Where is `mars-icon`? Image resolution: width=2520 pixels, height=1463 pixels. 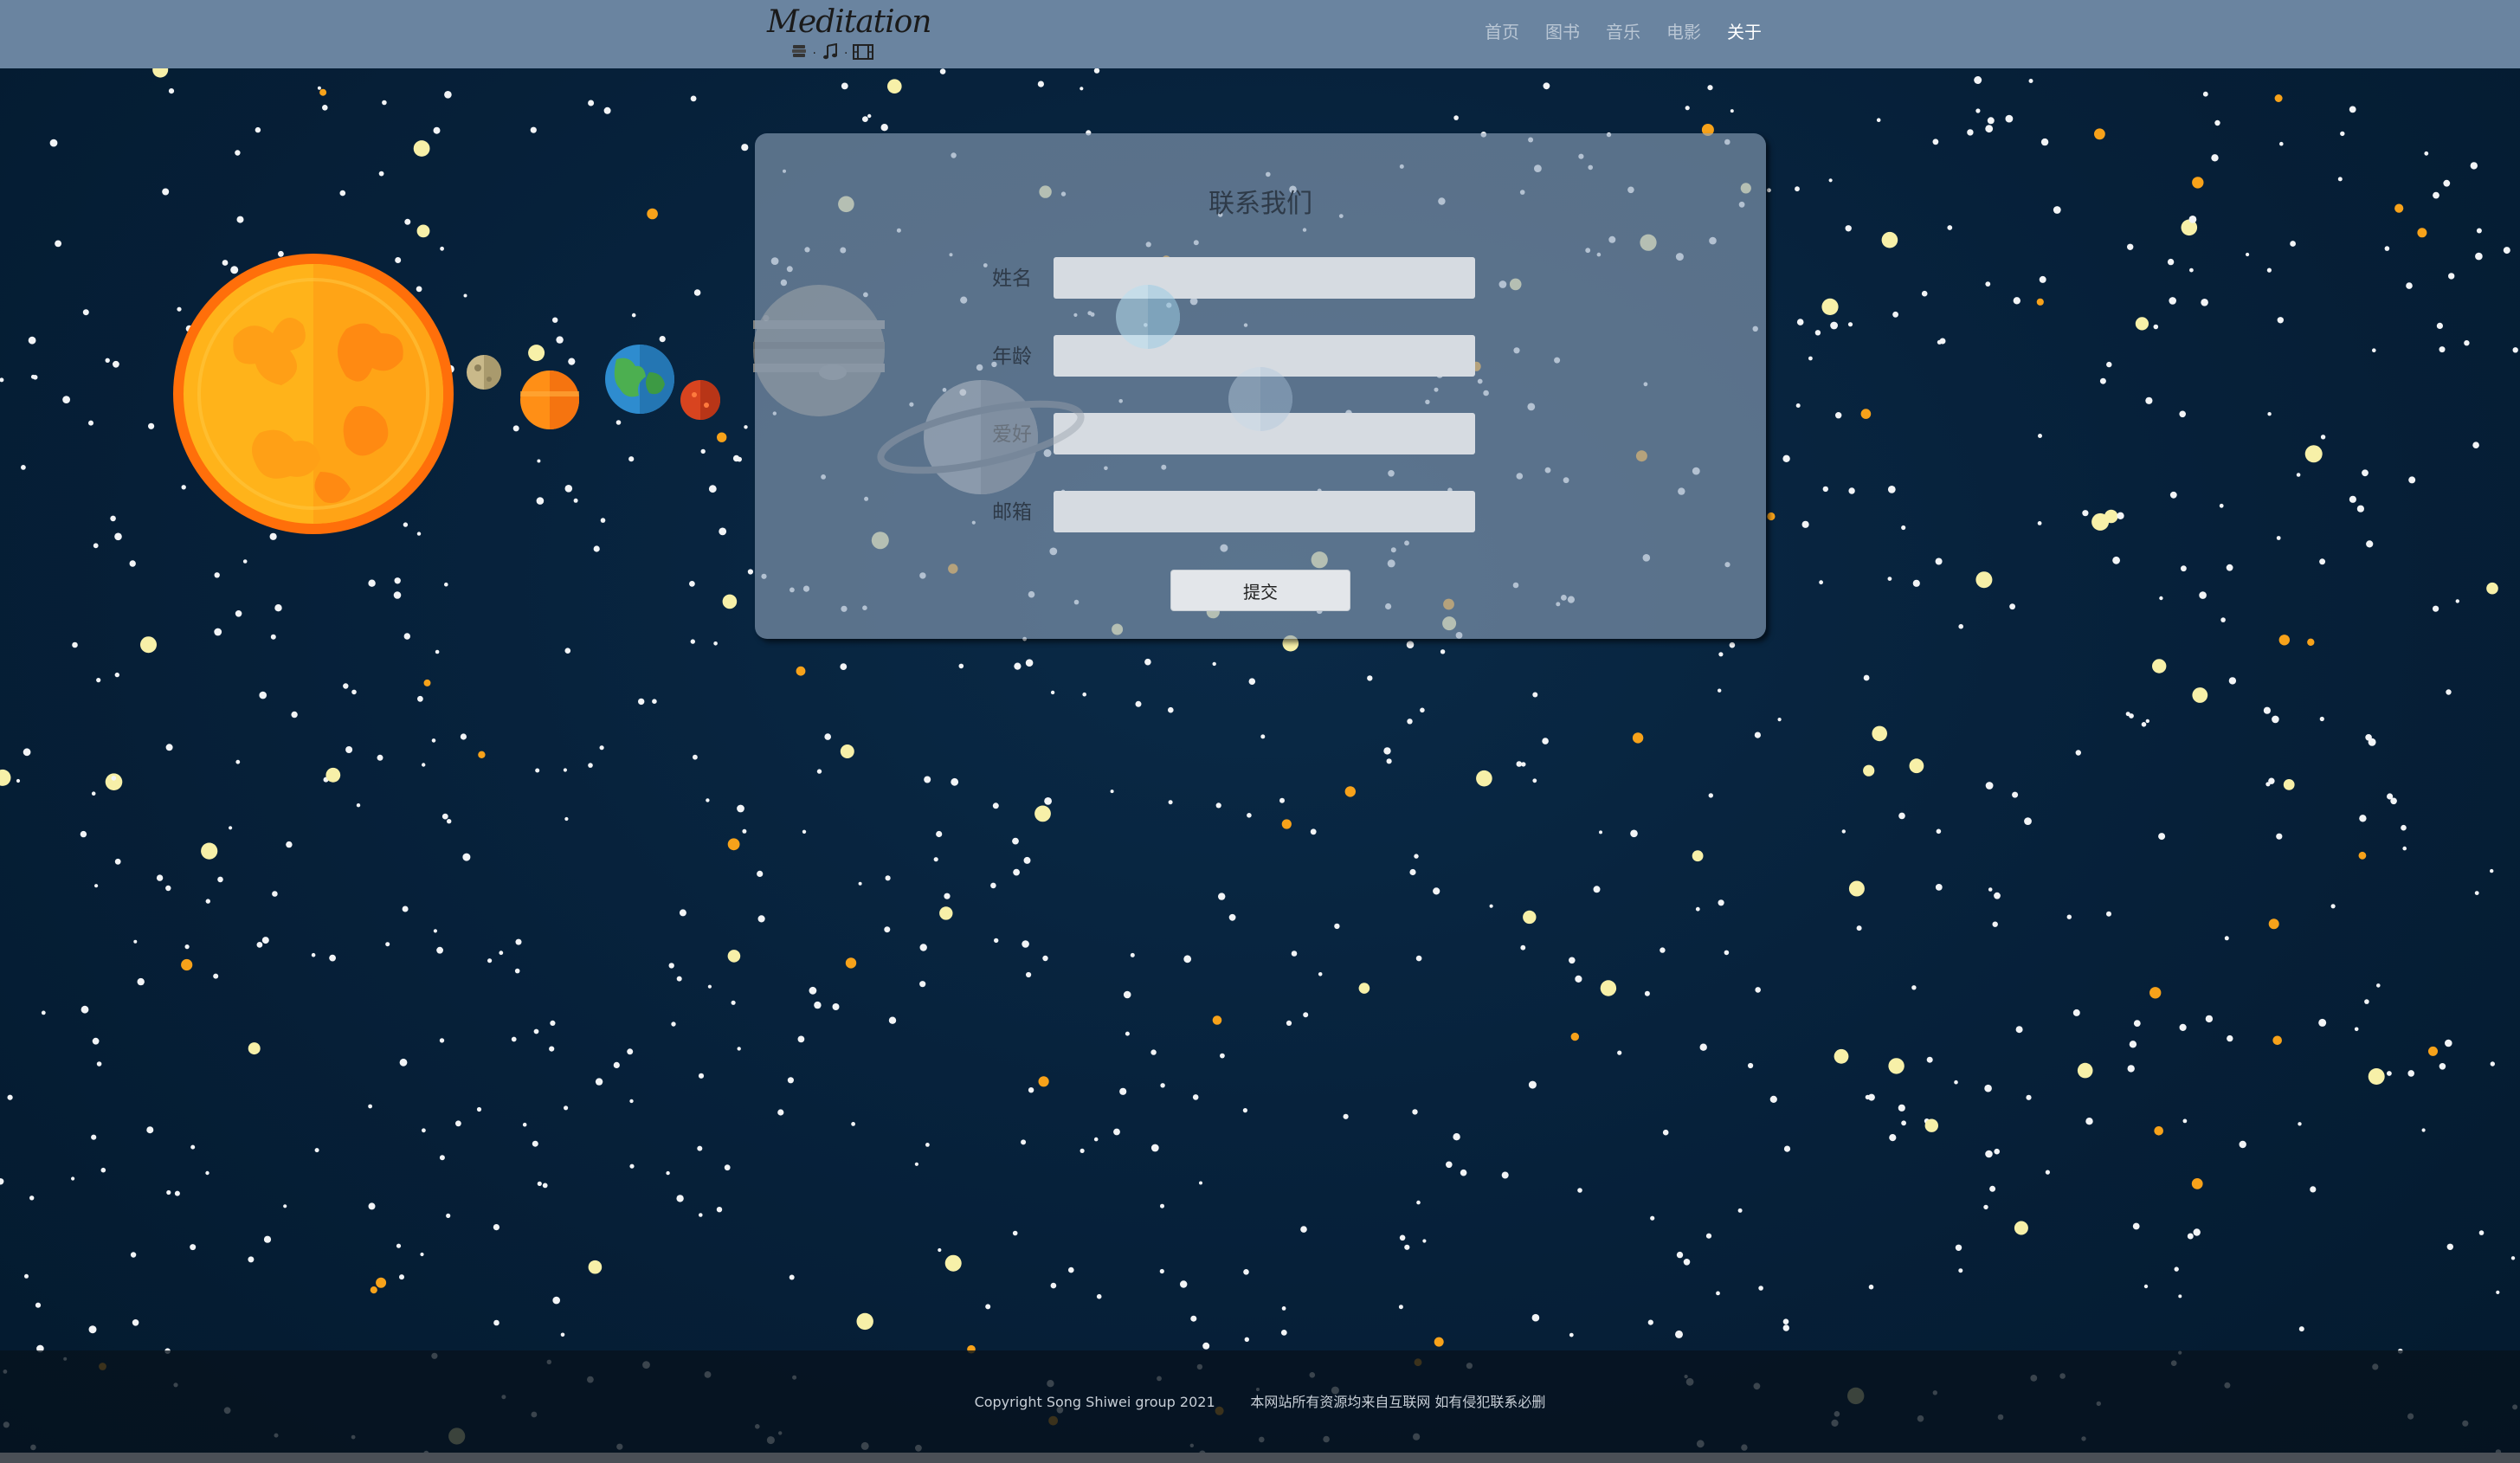 mars-icon is located at coordinates (700, 400).